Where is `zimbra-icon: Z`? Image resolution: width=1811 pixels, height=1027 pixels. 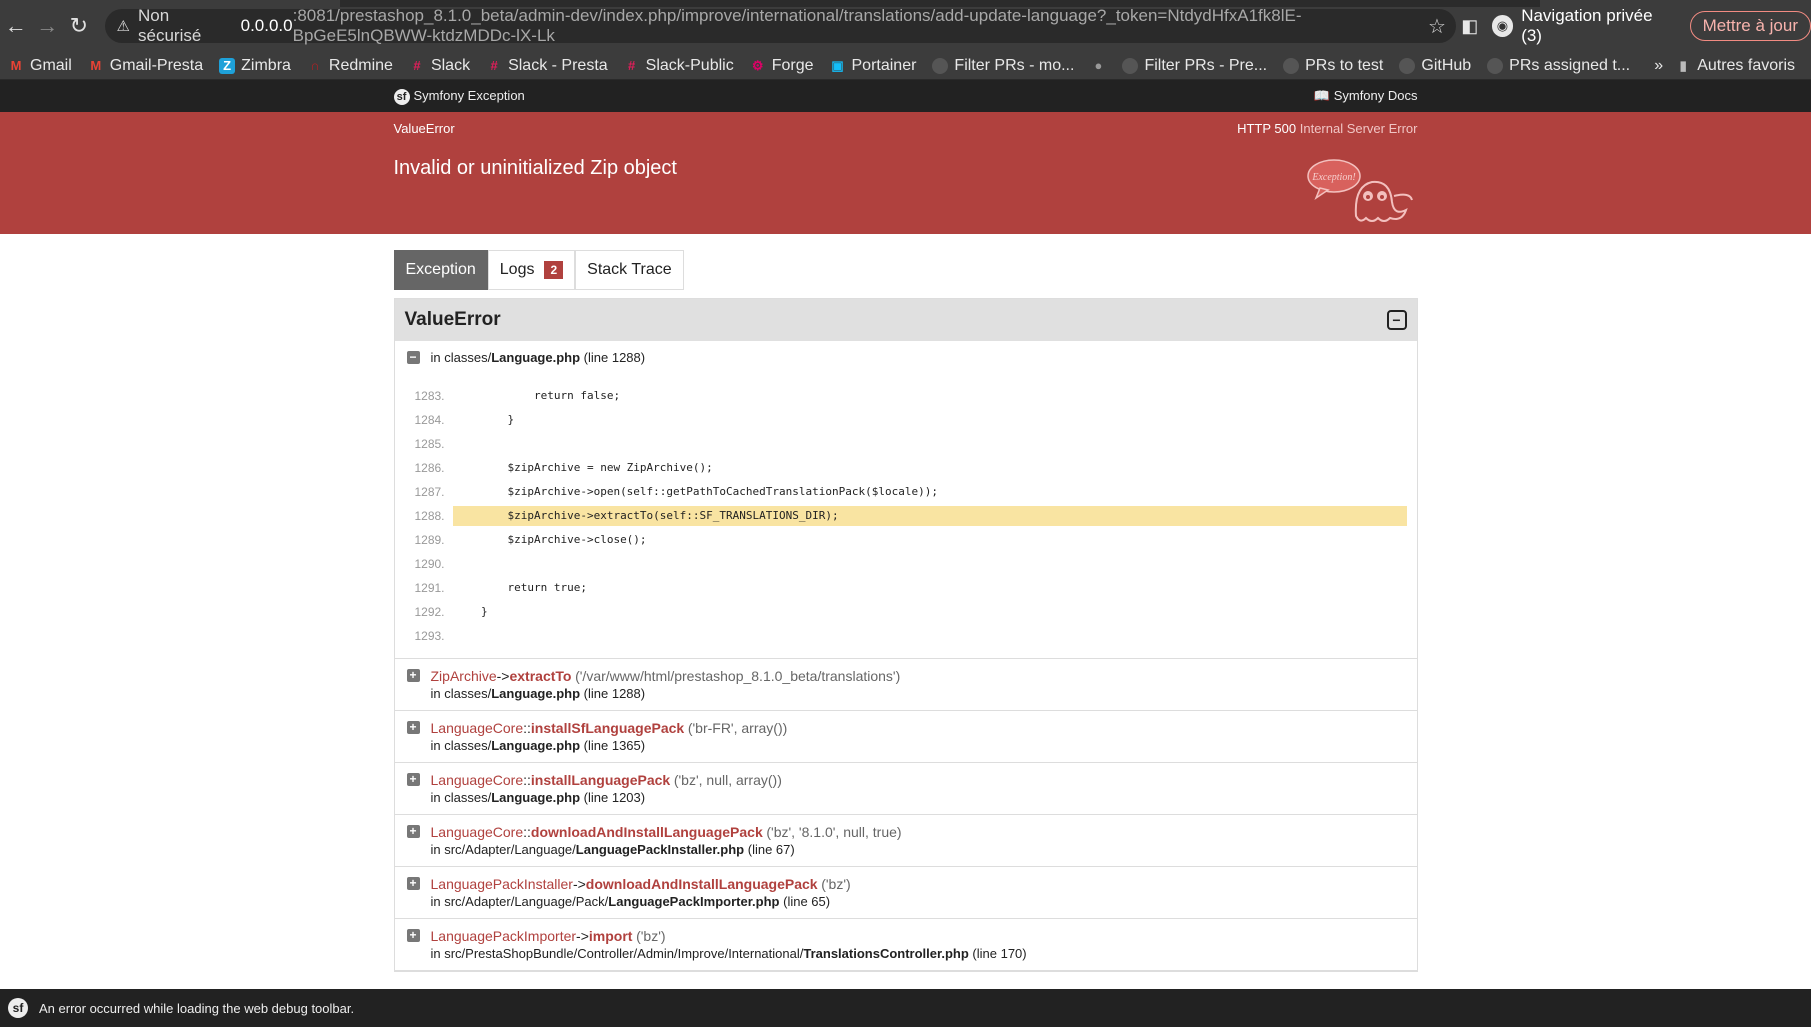 zimbra-icon: Z is located at coordinates (227, 65).